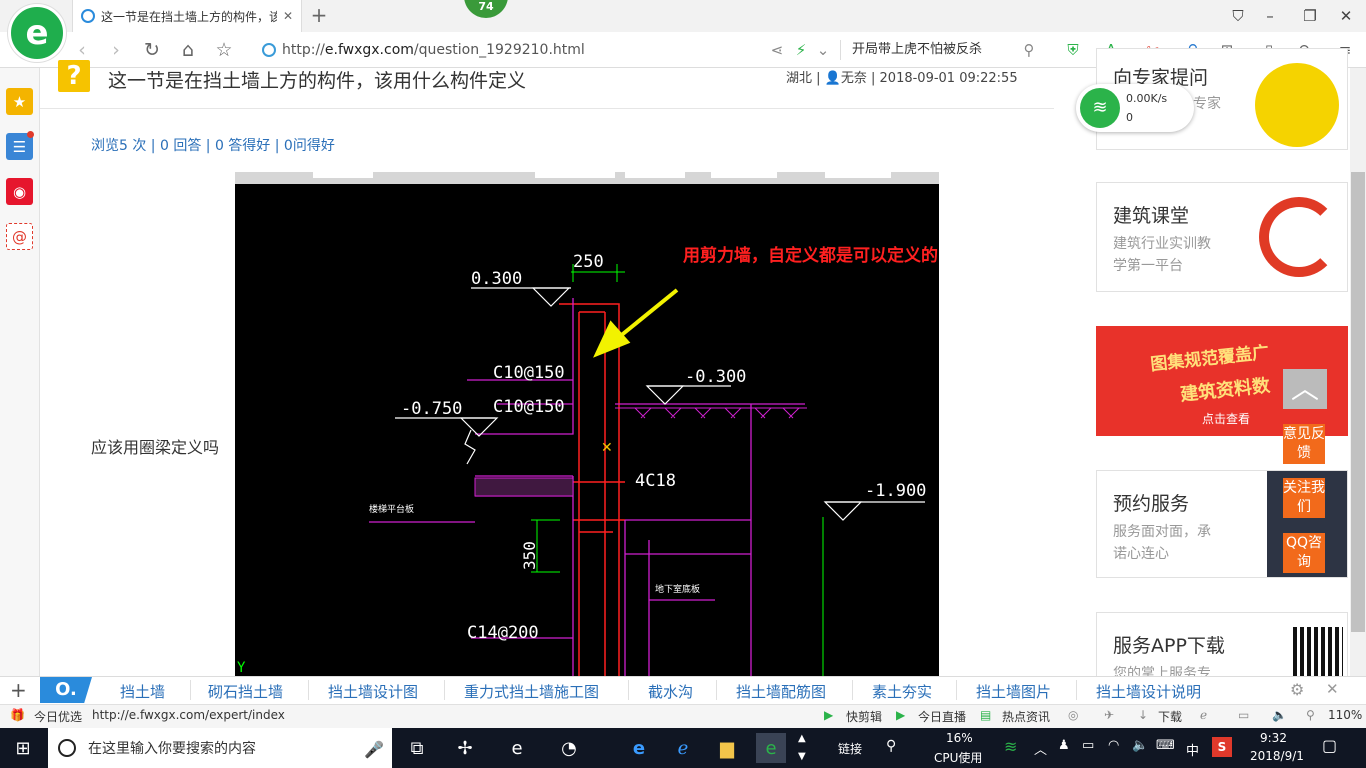  I want to click on live-link: 今日直播, so click(942, 716).